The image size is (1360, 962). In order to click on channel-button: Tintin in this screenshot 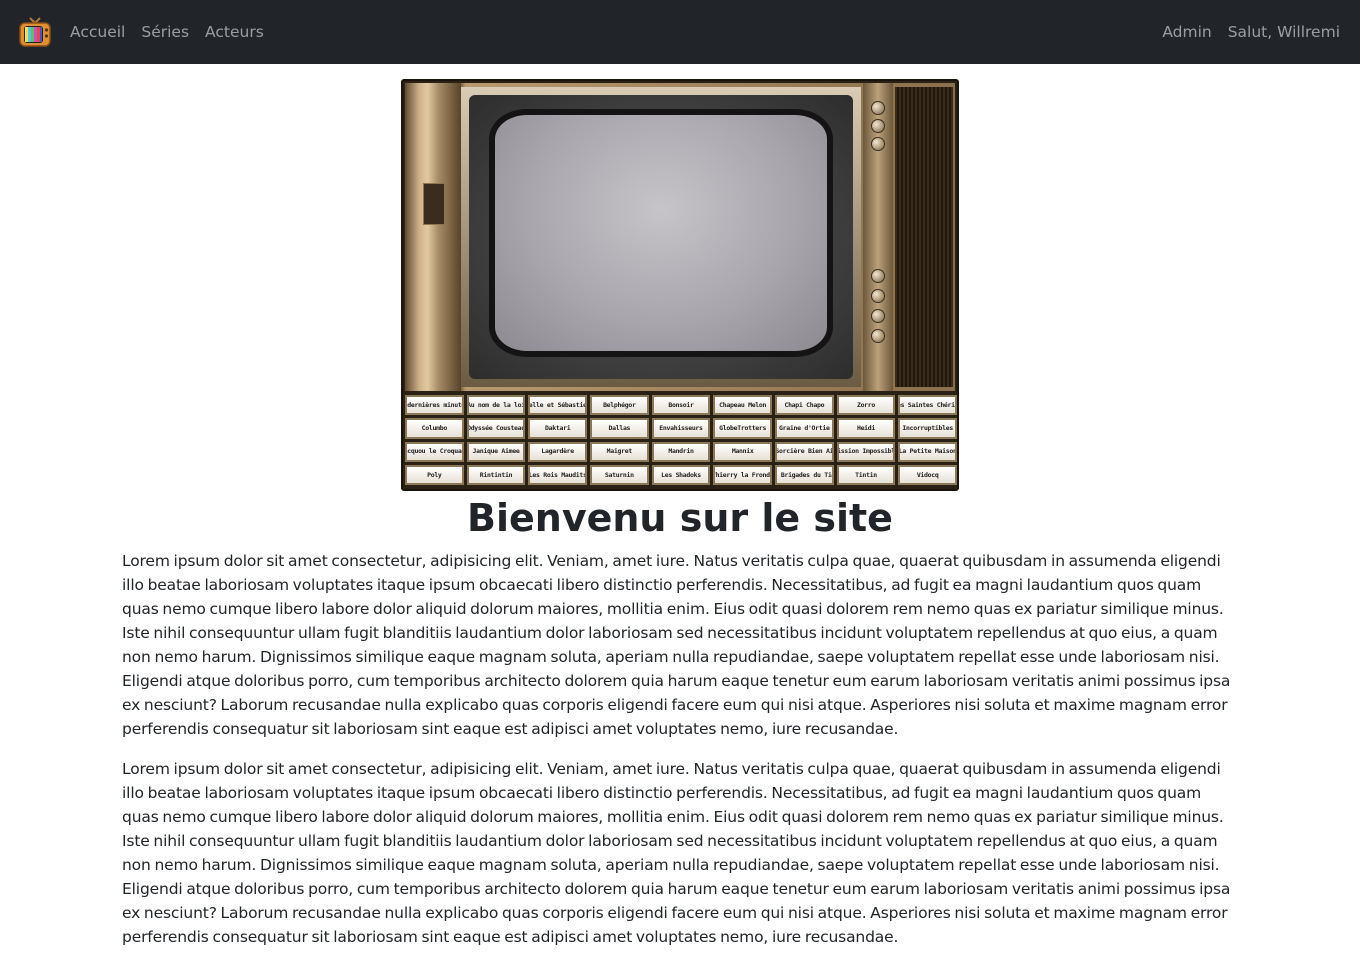, I will do `click(866, 474)`.